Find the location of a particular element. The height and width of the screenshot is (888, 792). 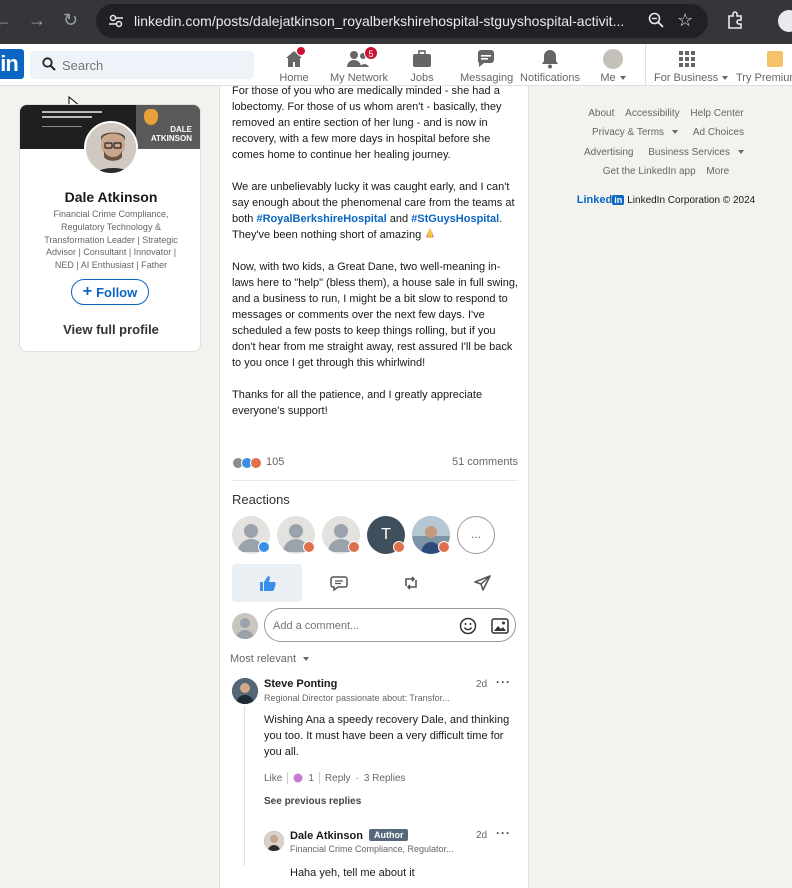

hashtag-st-guys: #StGuysHospital is located at coordinates (455, 219).